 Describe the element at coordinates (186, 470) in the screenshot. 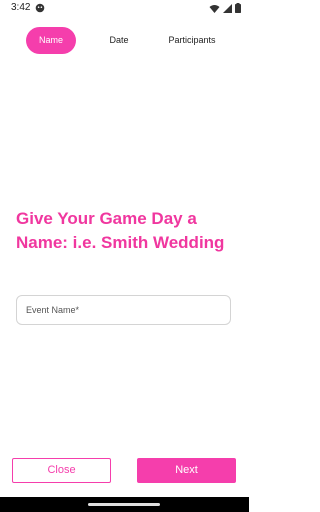

I see `next-button: Next` at that location.